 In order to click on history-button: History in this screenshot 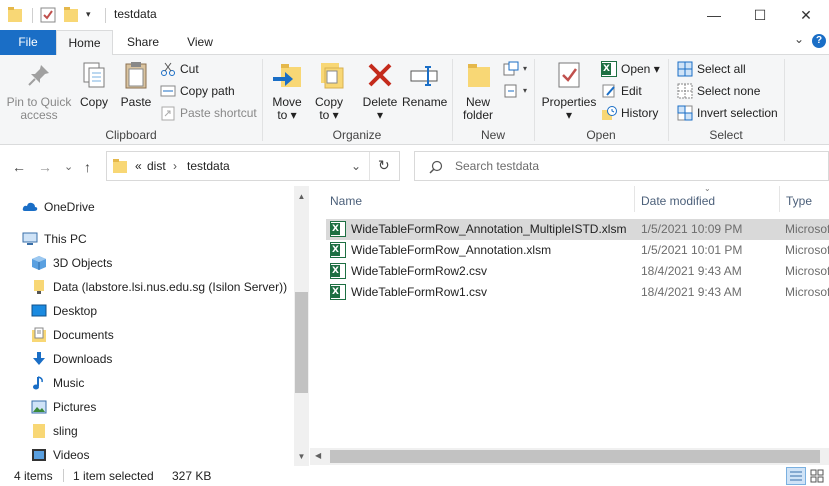, I will do `click(629, 113)`.